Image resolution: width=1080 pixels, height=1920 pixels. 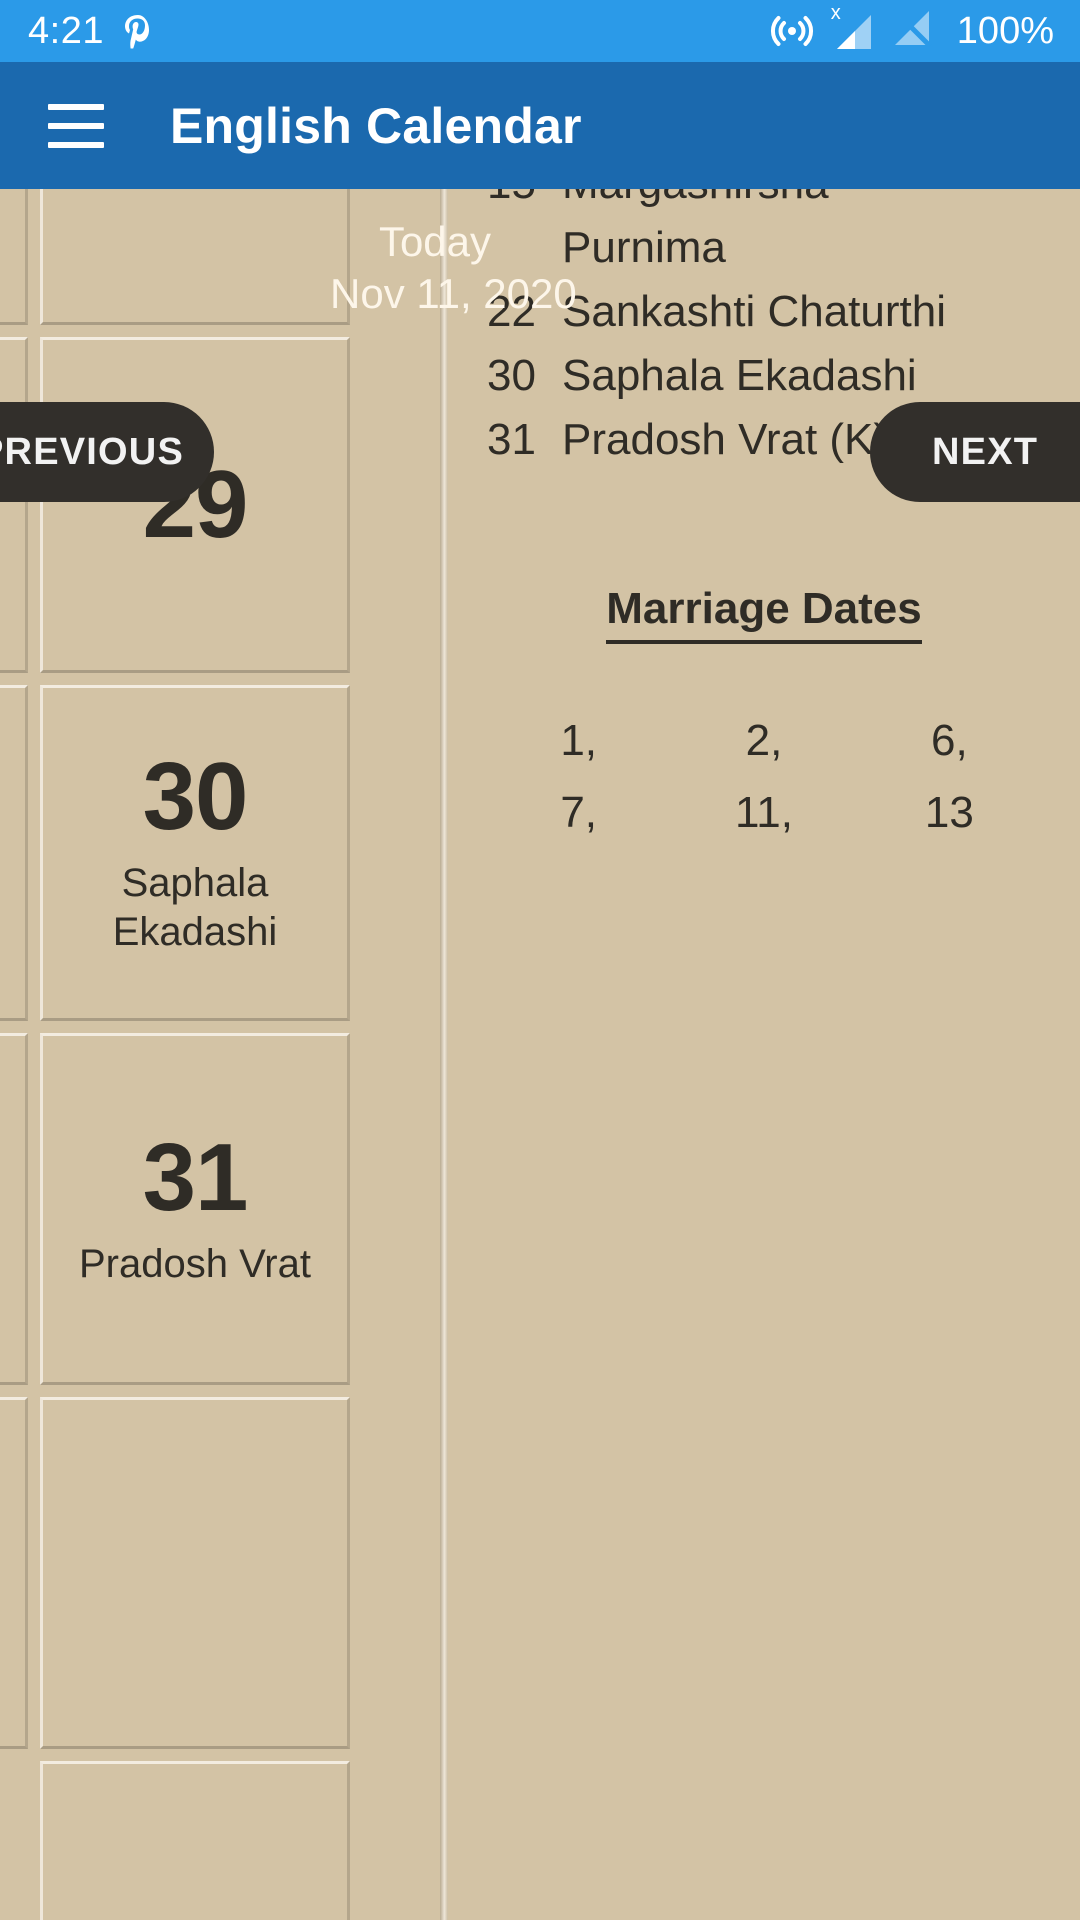 I want to click on marriage-dates-title: Marriage Dates, so click(x=764, y=614).